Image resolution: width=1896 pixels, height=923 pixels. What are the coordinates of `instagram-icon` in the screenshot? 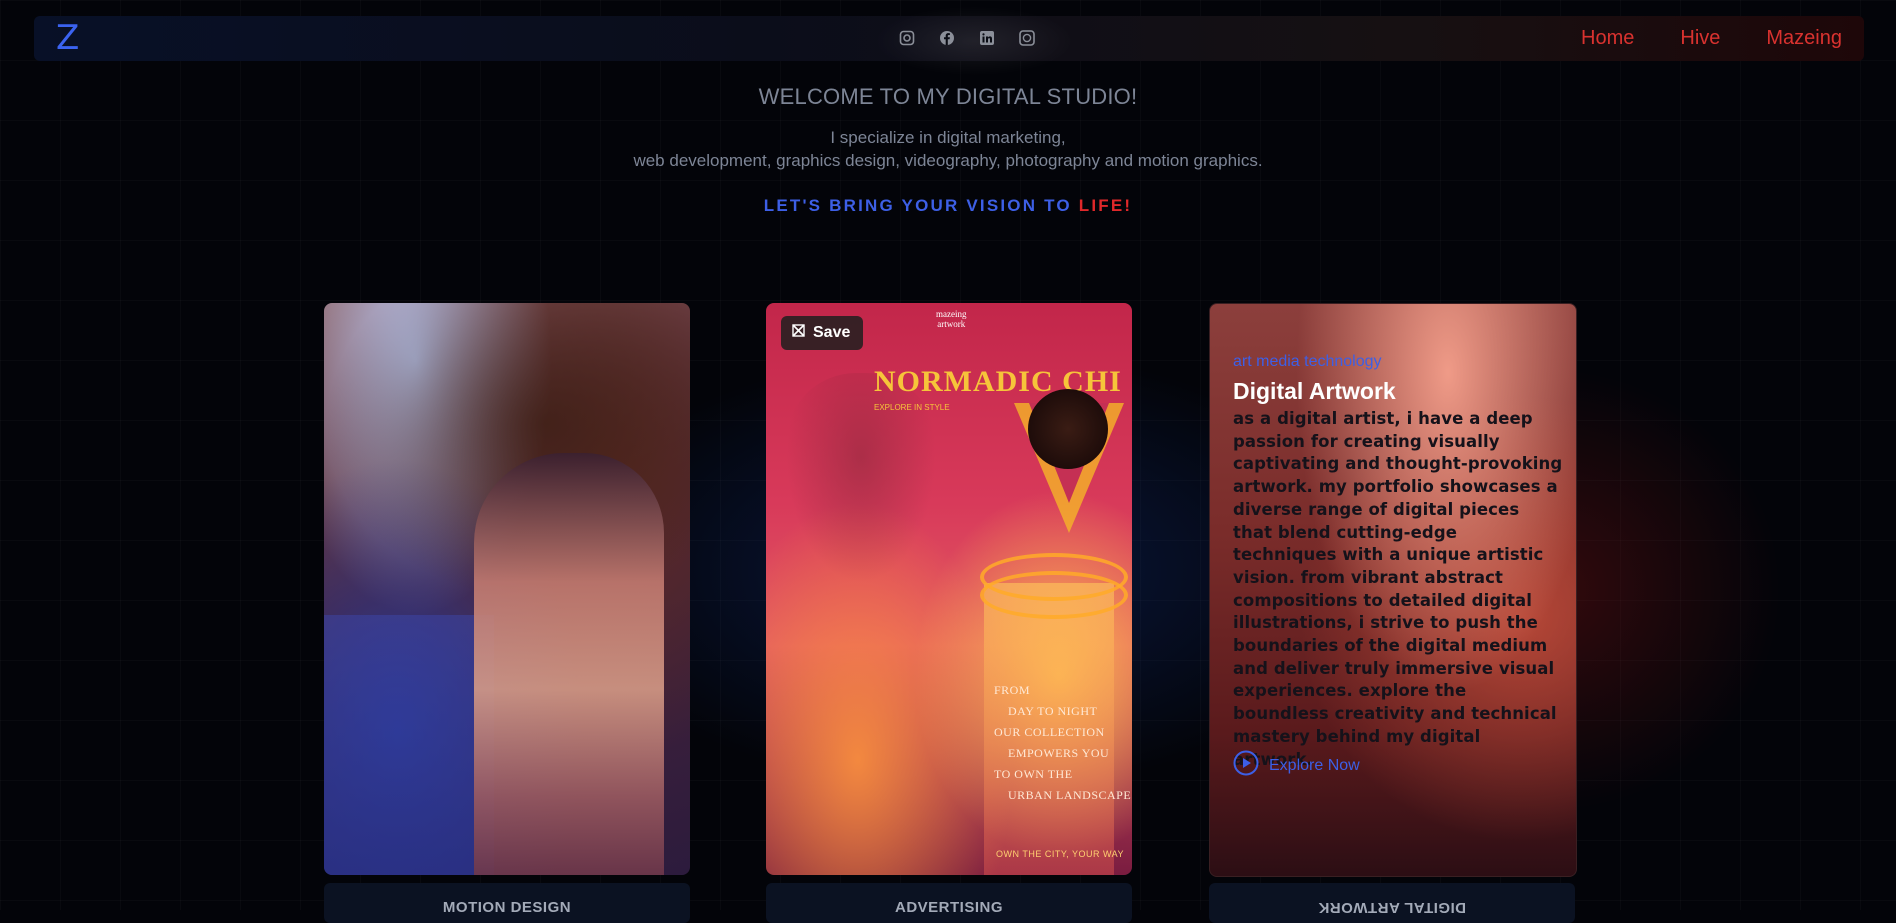 It's located at (907, 38).